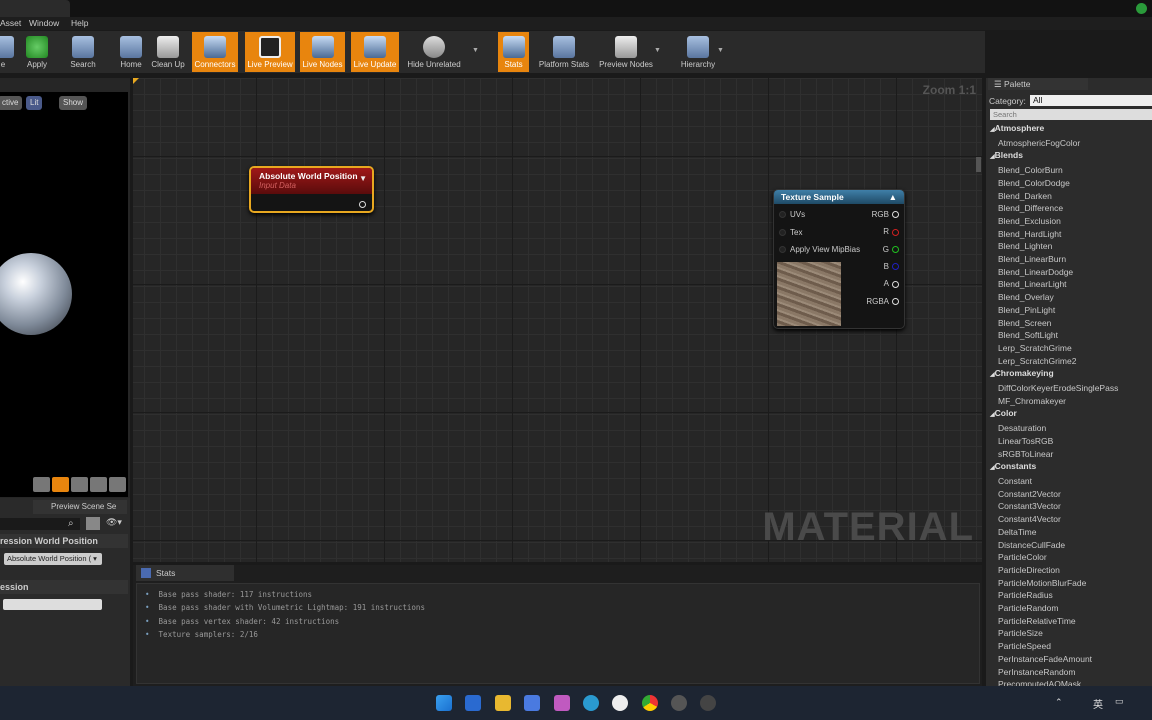  Describe the element at coordinates (1038, 84) in the screenshot. I see `palette-tab: ☰ Palette` at that location.